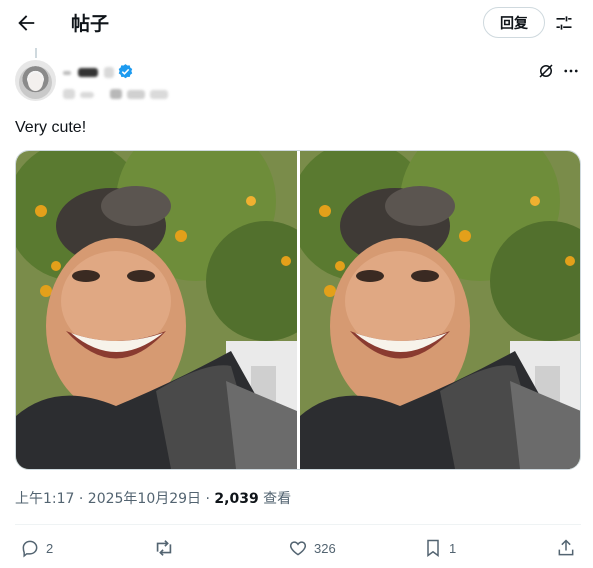 Image resolution: width=593 pixels, height=568 pixels. I want to click on avatar-face, so click(35, 82).